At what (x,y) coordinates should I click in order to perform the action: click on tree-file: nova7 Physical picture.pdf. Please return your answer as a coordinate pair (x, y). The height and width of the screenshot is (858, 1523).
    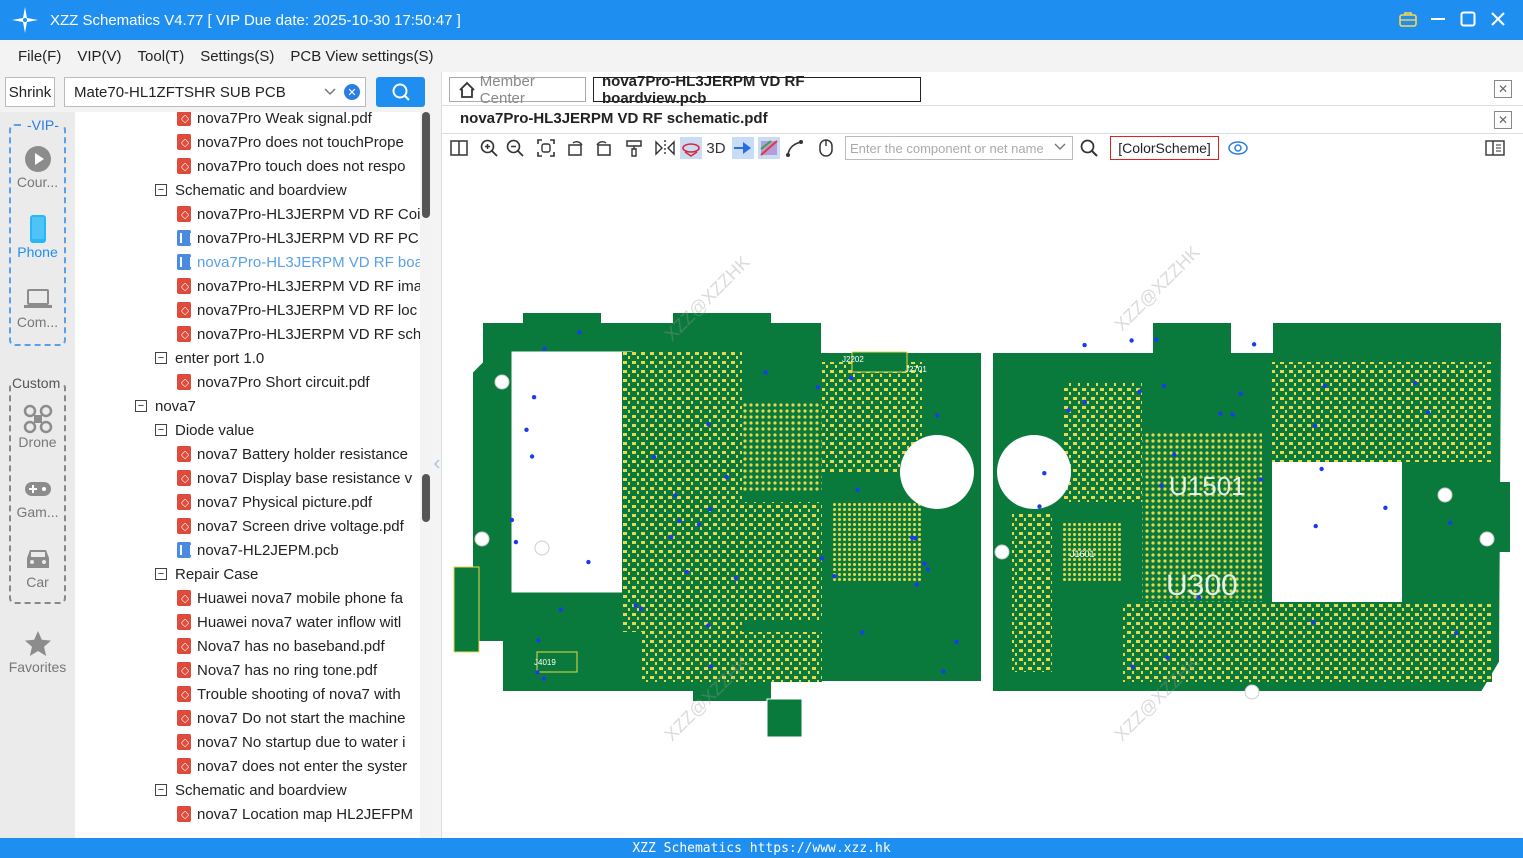
    Looking at the image, I should click on (274, 502).